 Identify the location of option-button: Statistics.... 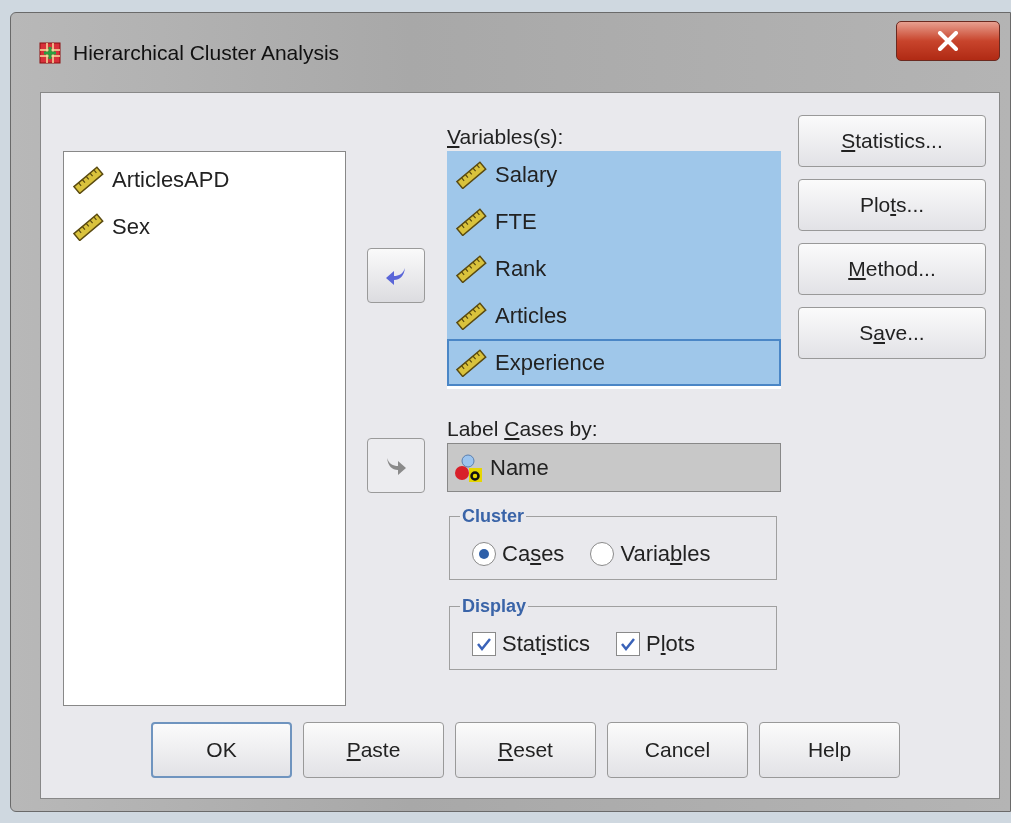
(892, 141).